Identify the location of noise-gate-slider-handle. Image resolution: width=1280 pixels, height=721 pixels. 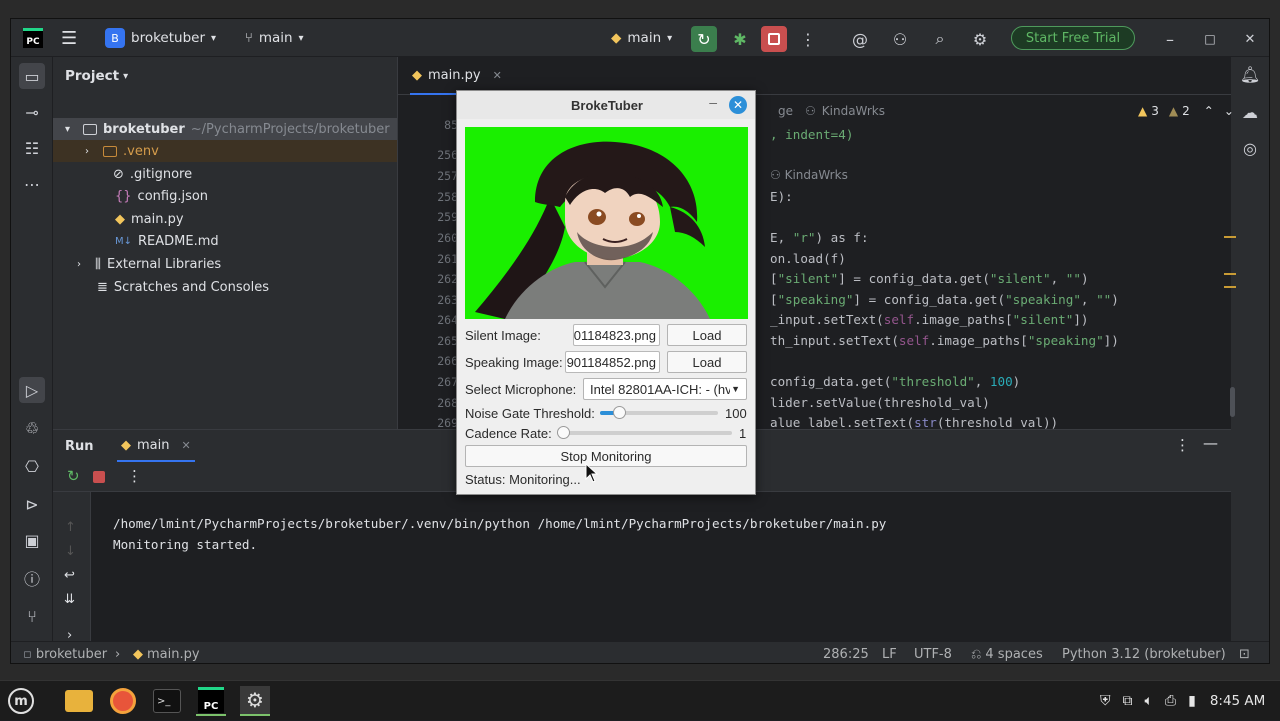
(619, 412).